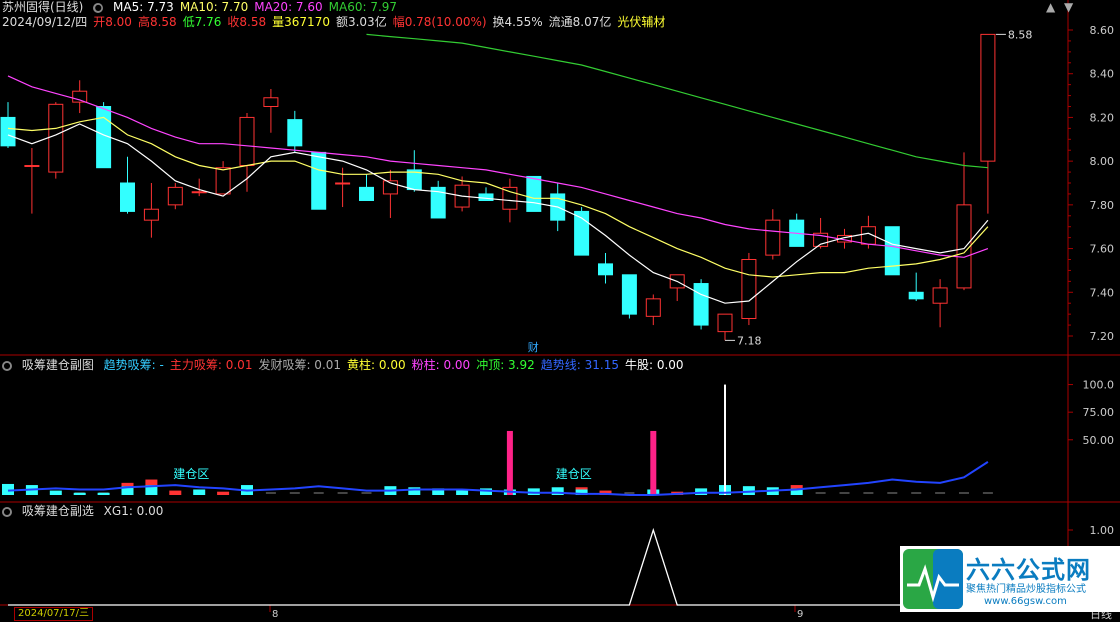 Image resolution: width=1120 pixels, height=622 pixels. Describe the element at coordinates (143, 7) in the screenshot. I see `ma-label-0: MA5: 7.73` at that location.